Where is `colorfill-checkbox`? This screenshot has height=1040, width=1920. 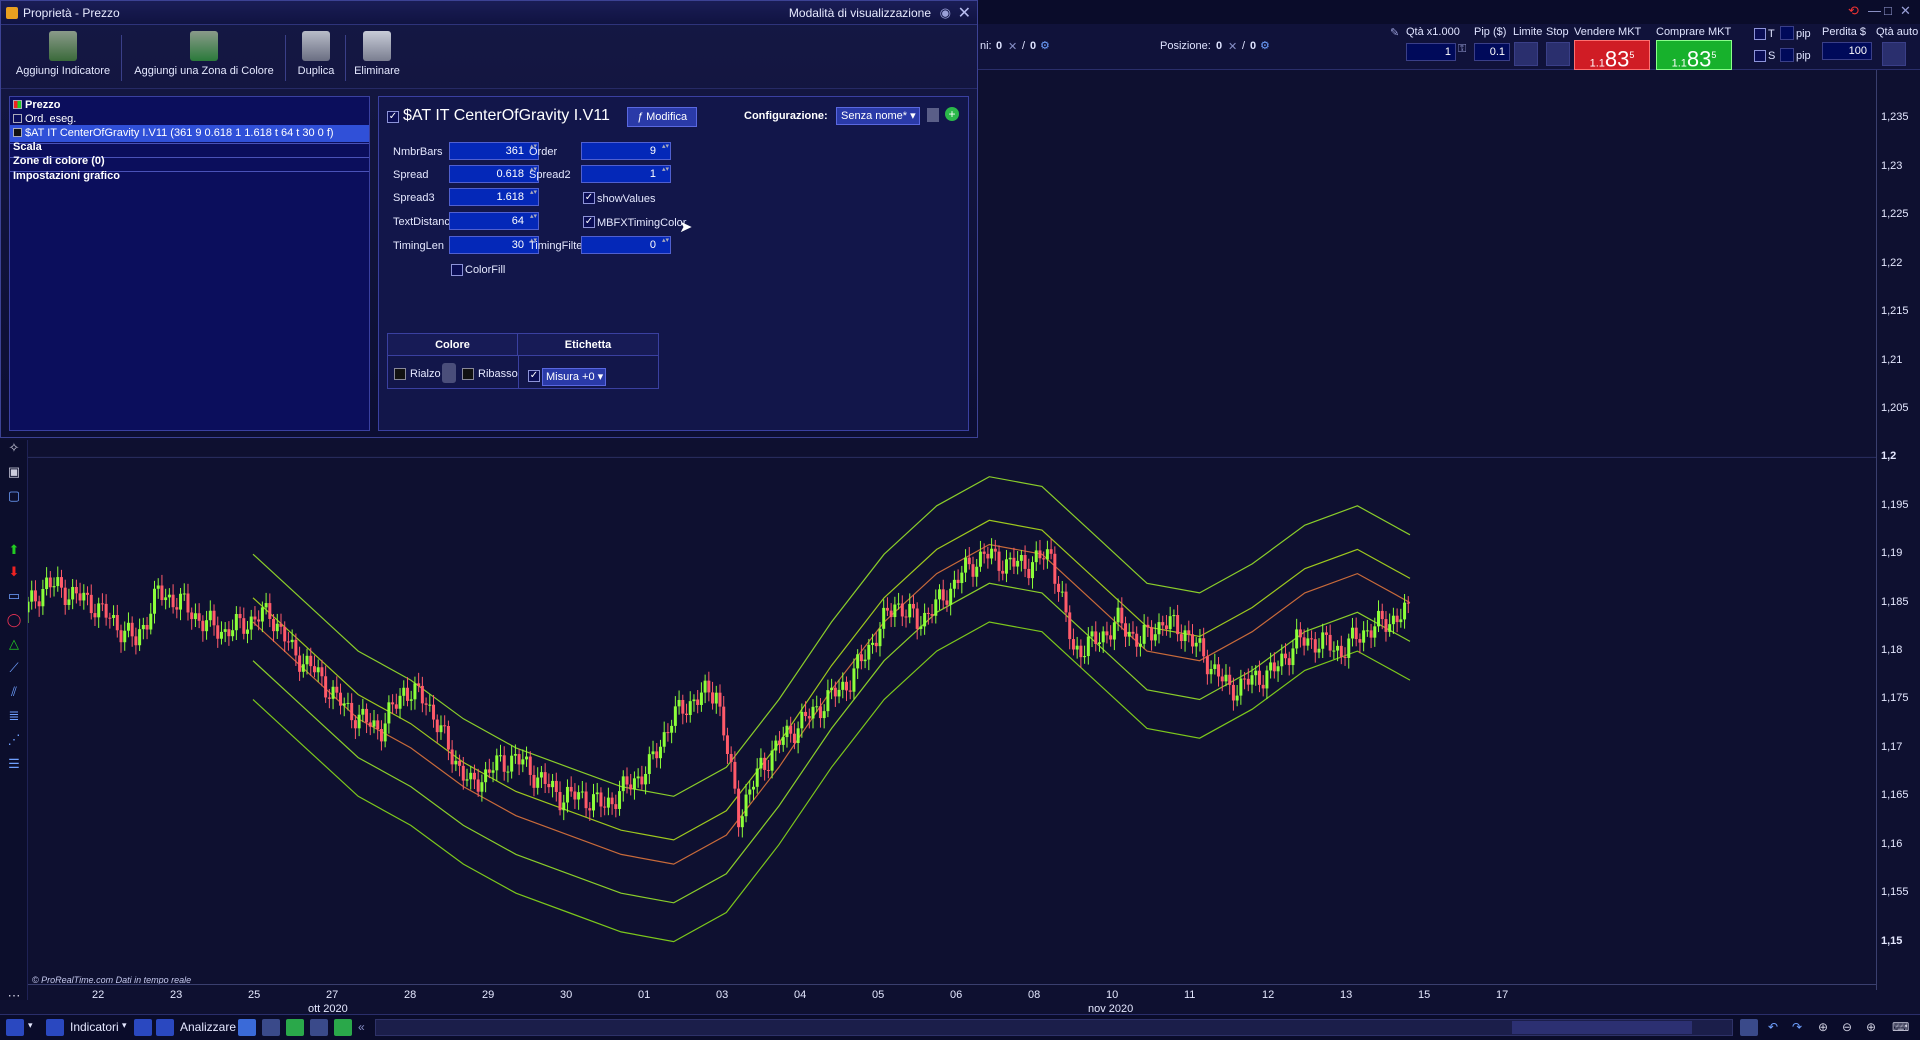 colorfill-checkbox is located at coordinates (457, 270).